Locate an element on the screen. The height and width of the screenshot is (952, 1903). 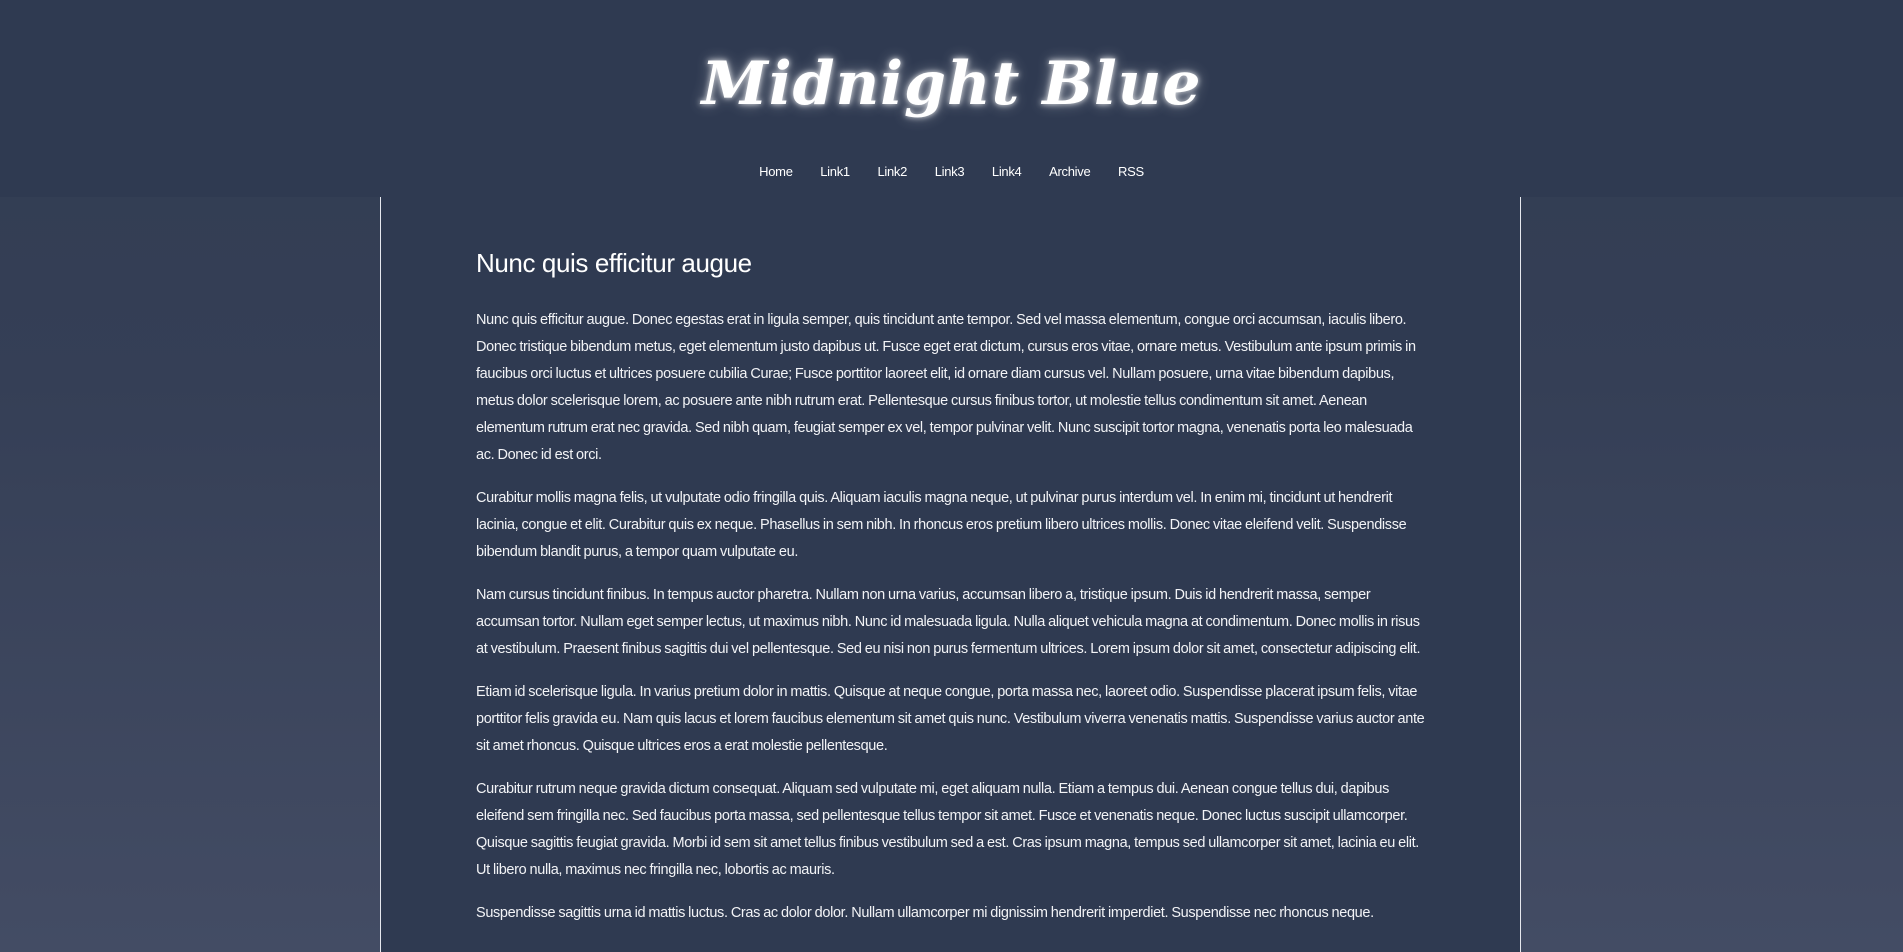
nav-link-link3: Link3 is located at coordinates (950, 172).